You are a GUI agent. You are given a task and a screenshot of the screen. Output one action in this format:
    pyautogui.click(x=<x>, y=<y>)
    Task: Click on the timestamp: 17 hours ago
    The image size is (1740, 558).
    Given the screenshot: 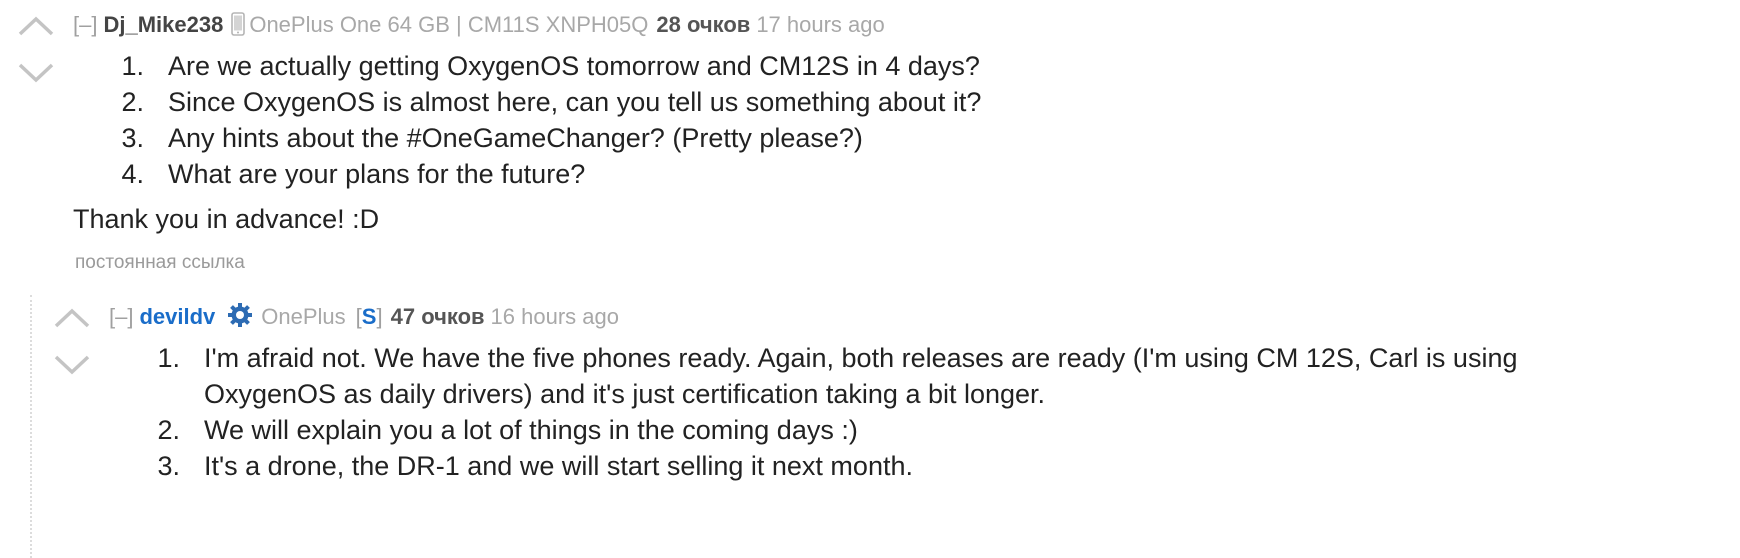 What is the action you would take?
    pyautogui.click(x=820, y=24)
    